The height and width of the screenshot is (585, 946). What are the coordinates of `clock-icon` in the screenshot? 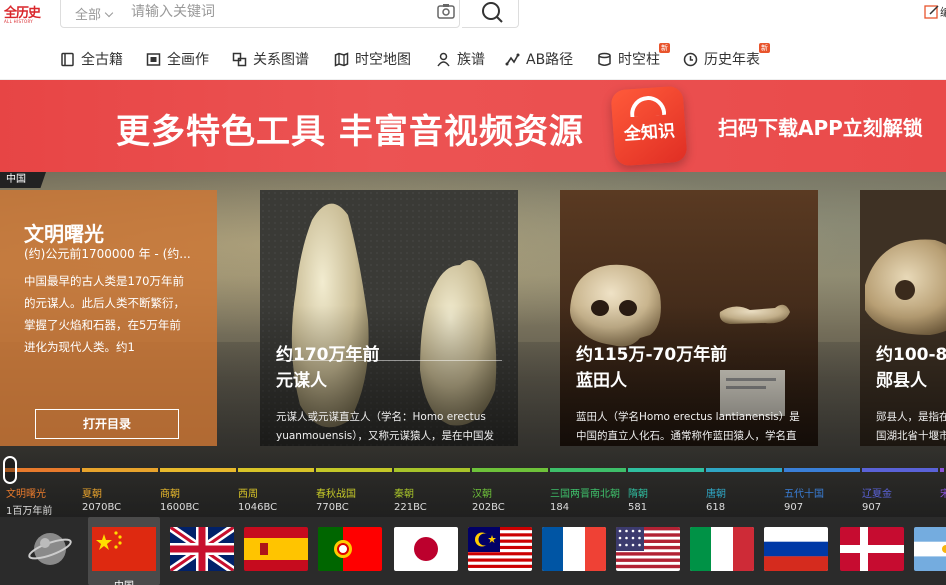 It's located at (690, 59).